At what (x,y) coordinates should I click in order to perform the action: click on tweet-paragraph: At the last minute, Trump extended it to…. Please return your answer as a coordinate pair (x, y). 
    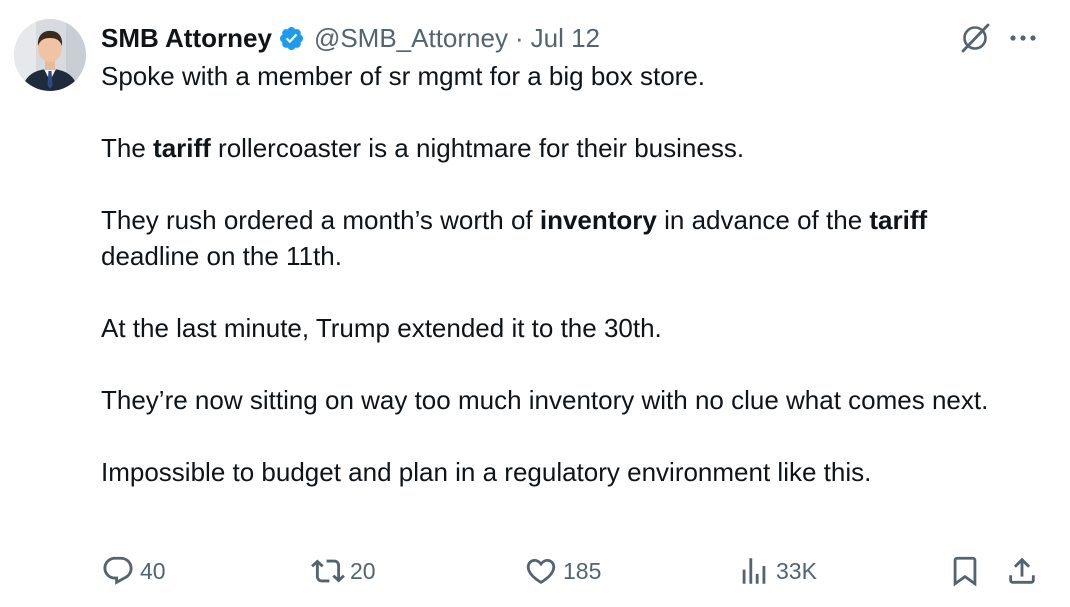
    Looking at the image, I should click on (381, 328).